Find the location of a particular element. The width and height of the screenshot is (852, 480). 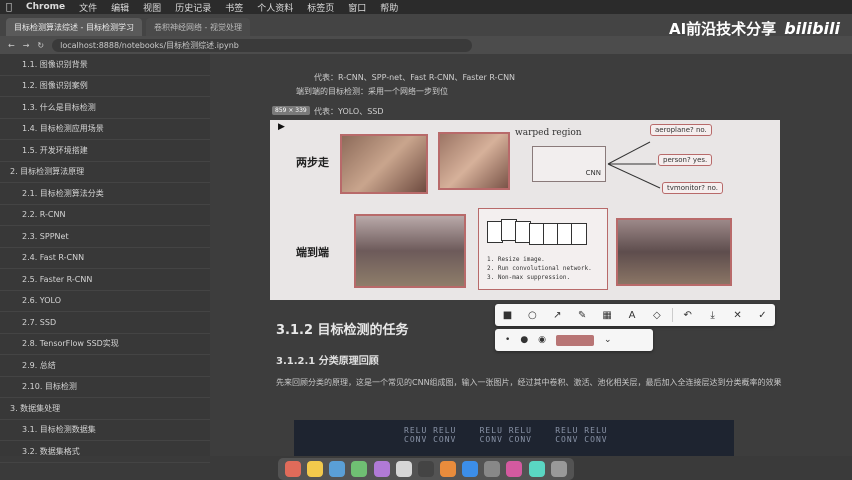

pen-tool-icon: ✎ is located at coordinates (582, 315).